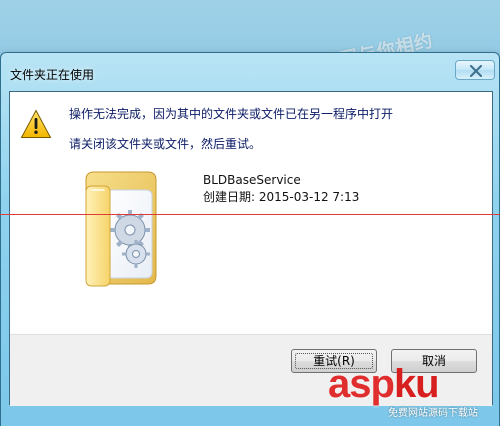  Describe the element at coordinates (252, 180) in the screenshot. I see `item-name: BLDBaseService` at that location.